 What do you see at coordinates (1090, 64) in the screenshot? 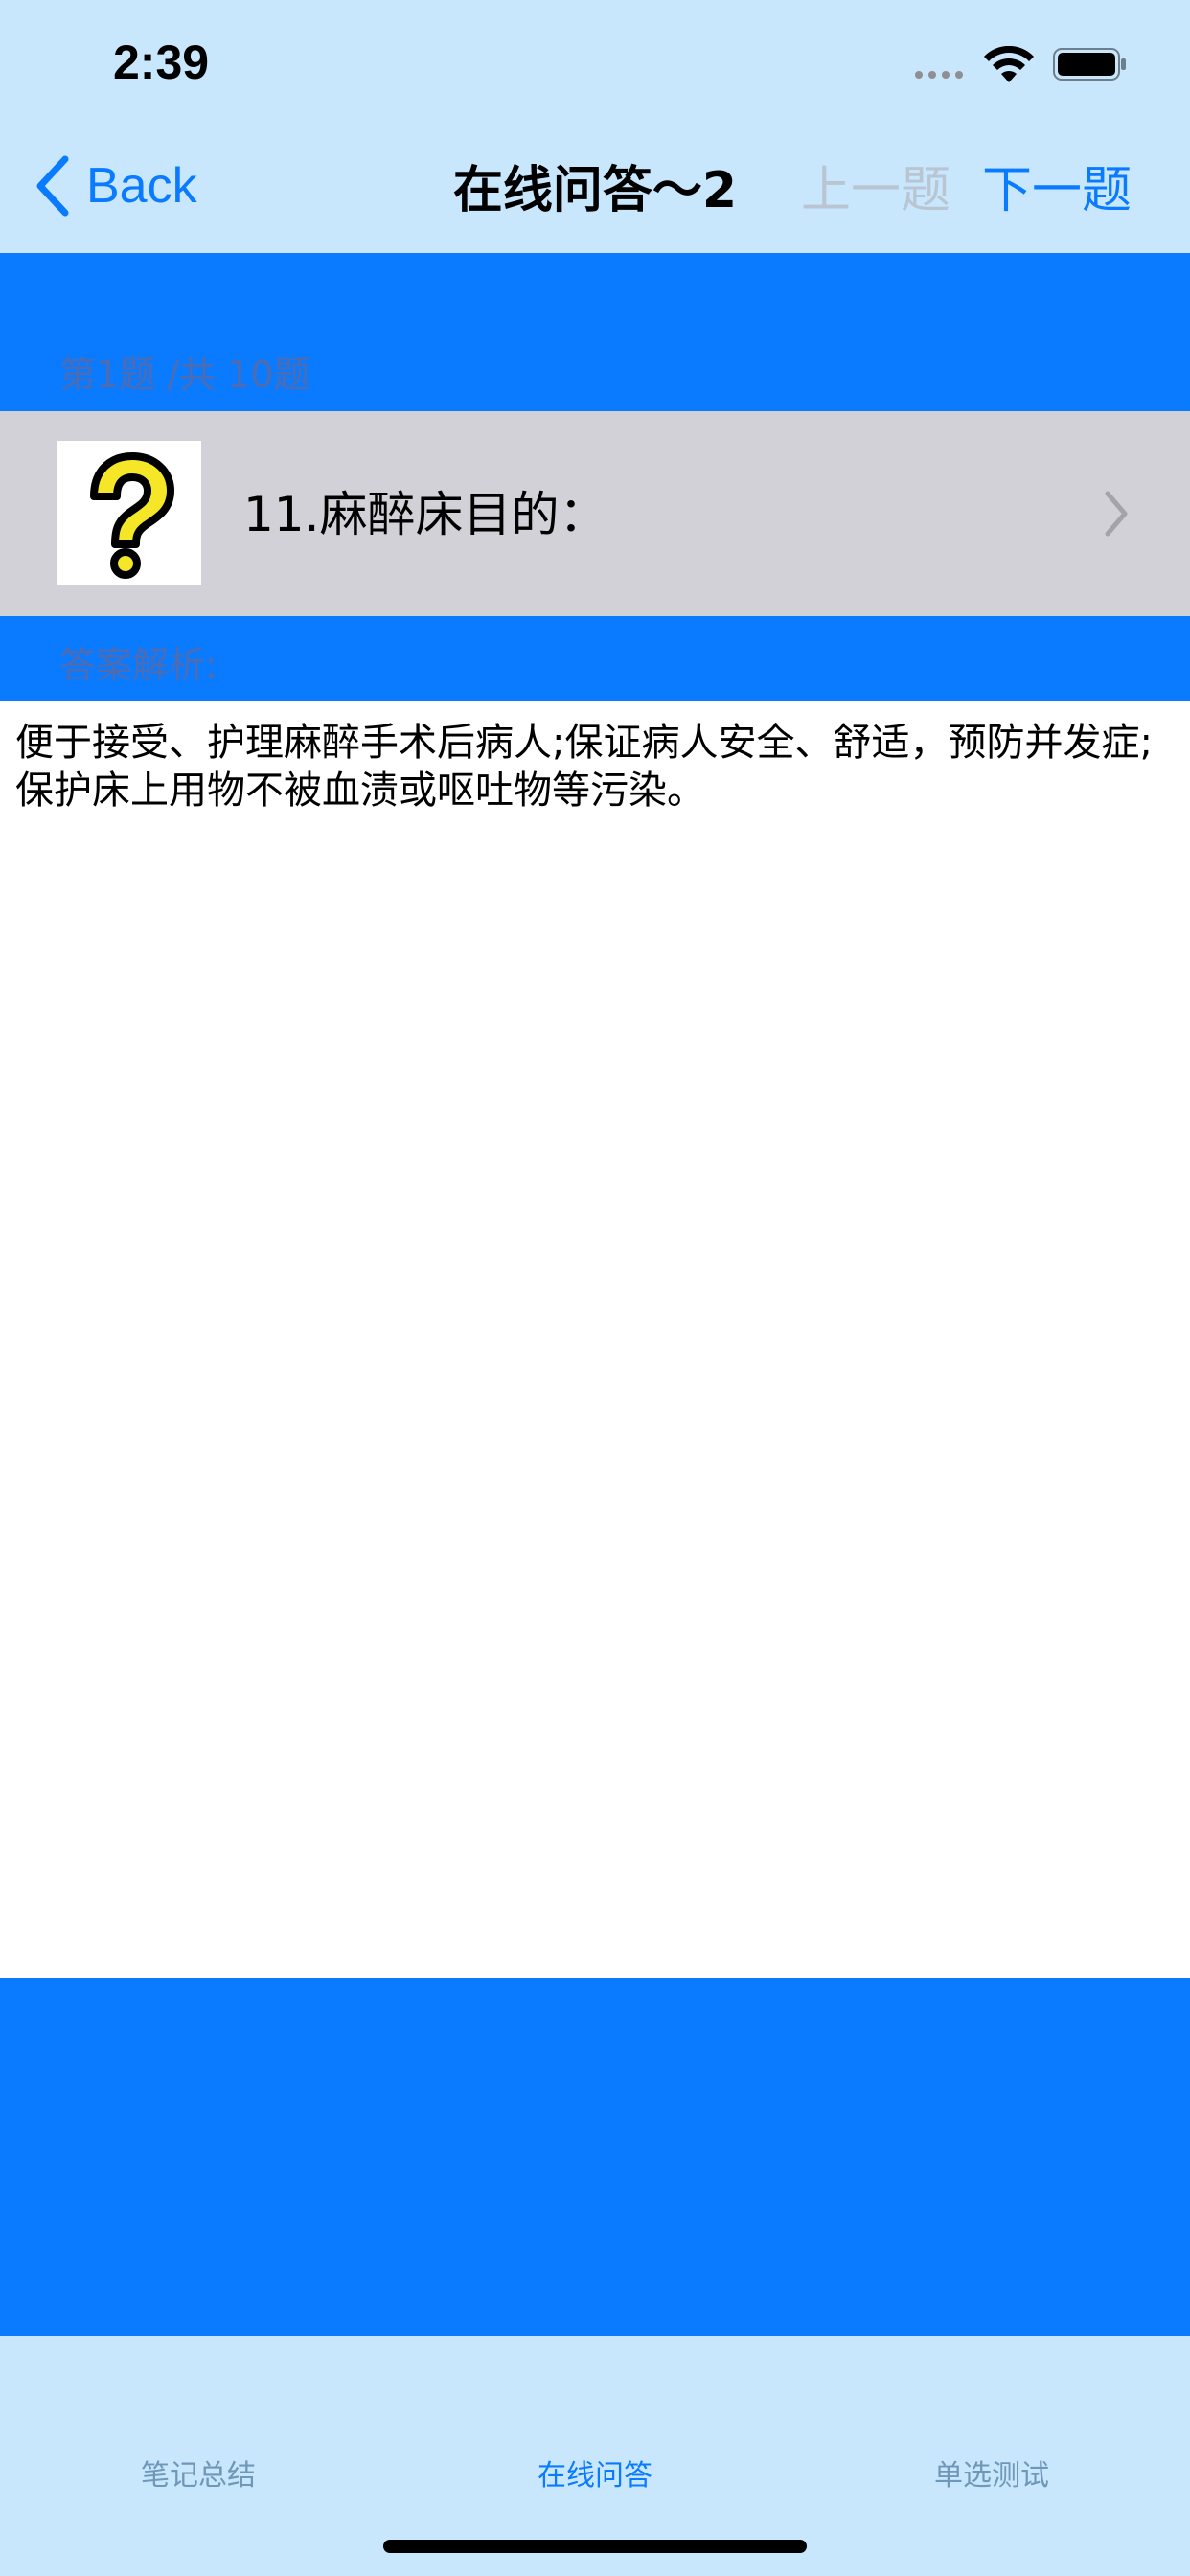
I see `battery-icon` at bounding box center [1090, 64].